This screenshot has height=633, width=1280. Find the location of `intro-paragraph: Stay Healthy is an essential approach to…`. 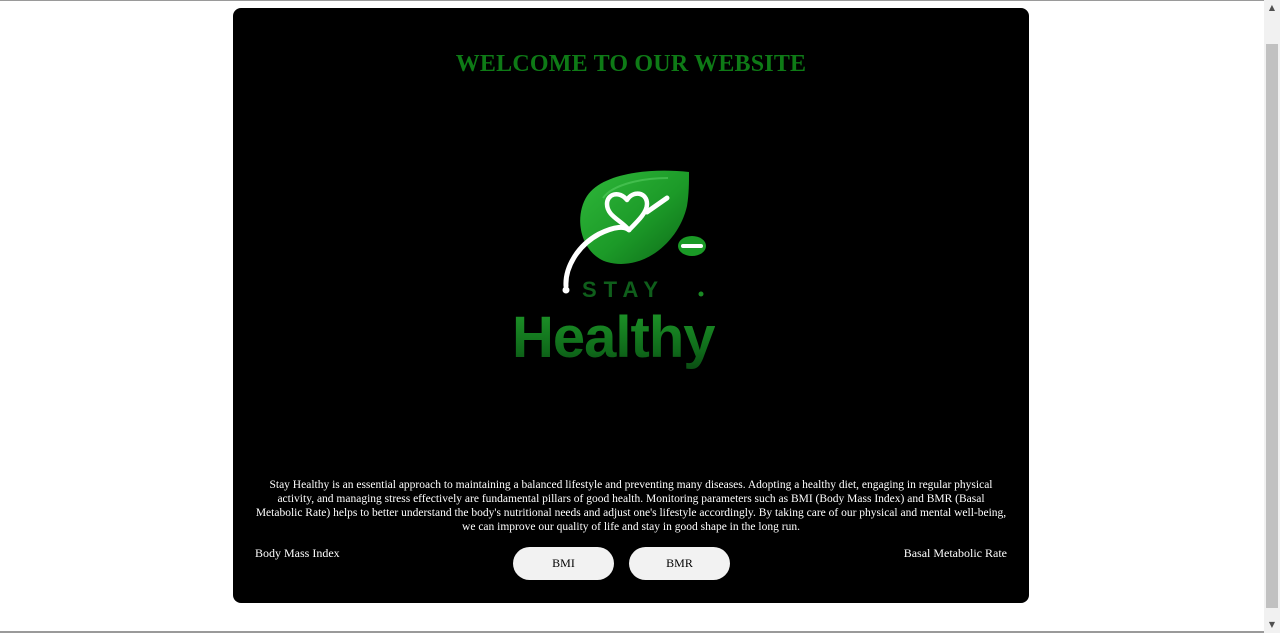

intro-paragraph: Stay Healthy is an essential approach to… is located at coordinates (631, 506).